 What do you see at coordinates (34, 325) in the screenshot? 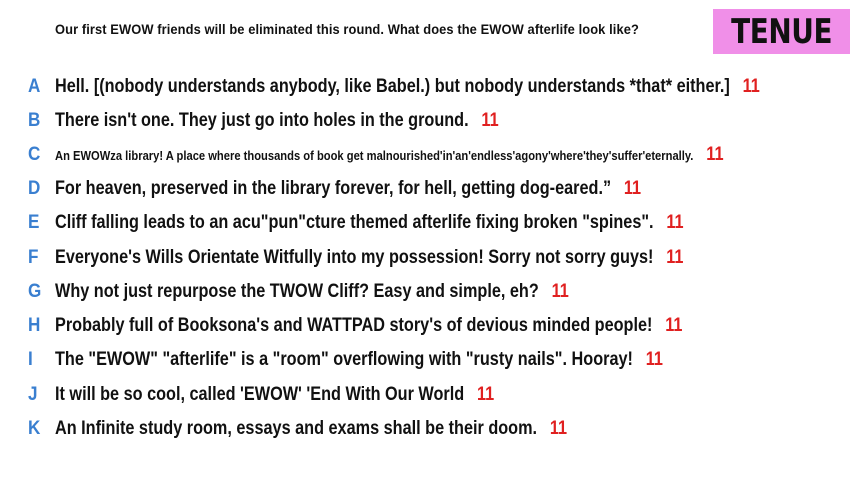
I see `response-letter: H` at bounding box center [34, 325].